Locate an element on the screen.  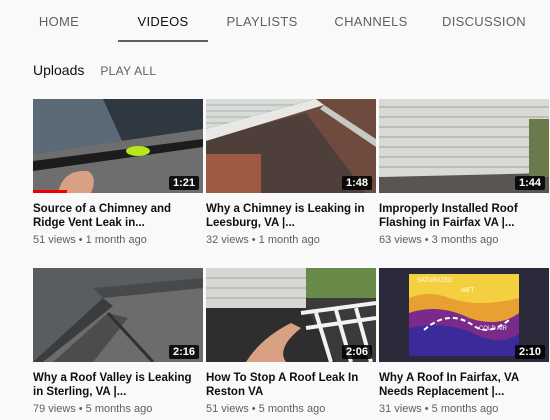
tab-videos: VIDEOS is located at coordinates (163, 21).